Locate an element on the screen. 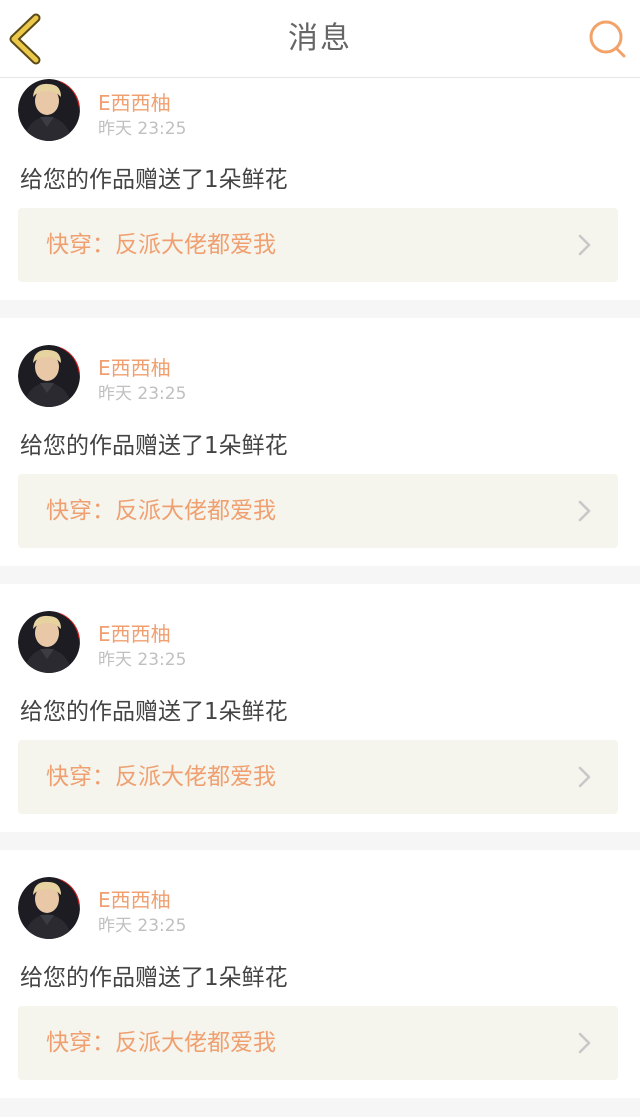 This screenshot has height=1117, width=640. page-title: 消息 is located at coordinates (320, 38).